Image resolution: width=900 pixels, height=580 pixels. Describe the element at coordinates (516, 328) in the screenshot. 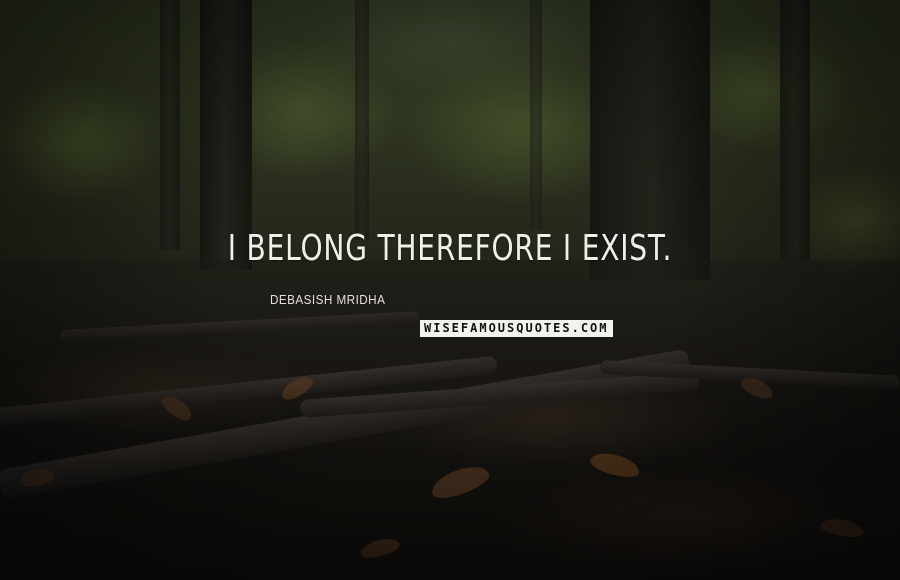

I see `site-watermark: wisefamousquotes.com` at that location.